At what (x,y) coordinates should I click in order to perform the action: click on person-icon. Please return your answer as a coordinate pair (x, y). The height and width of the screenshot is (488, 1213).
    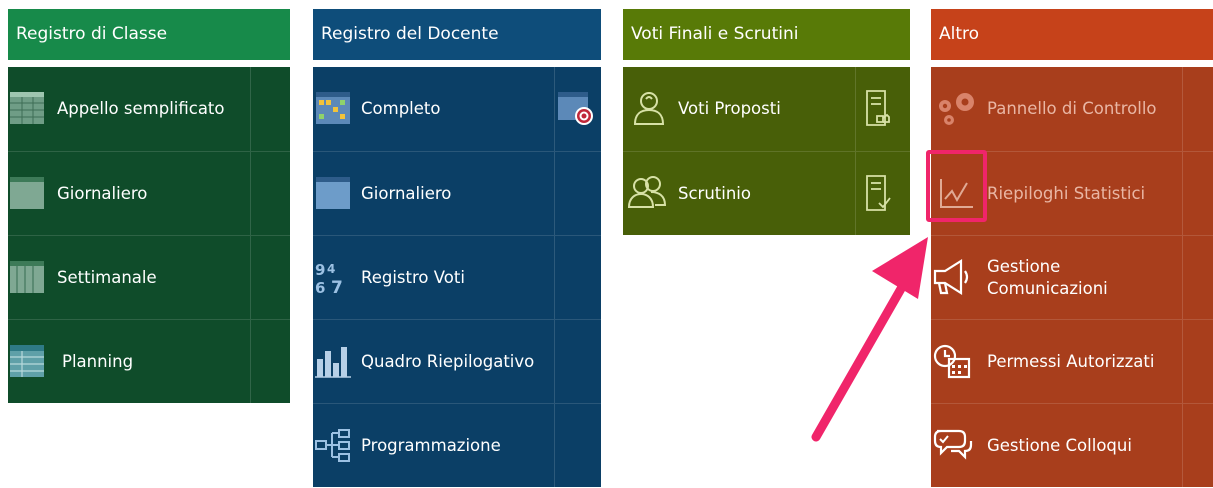
    Looking at the image, I should click on (649, 108).